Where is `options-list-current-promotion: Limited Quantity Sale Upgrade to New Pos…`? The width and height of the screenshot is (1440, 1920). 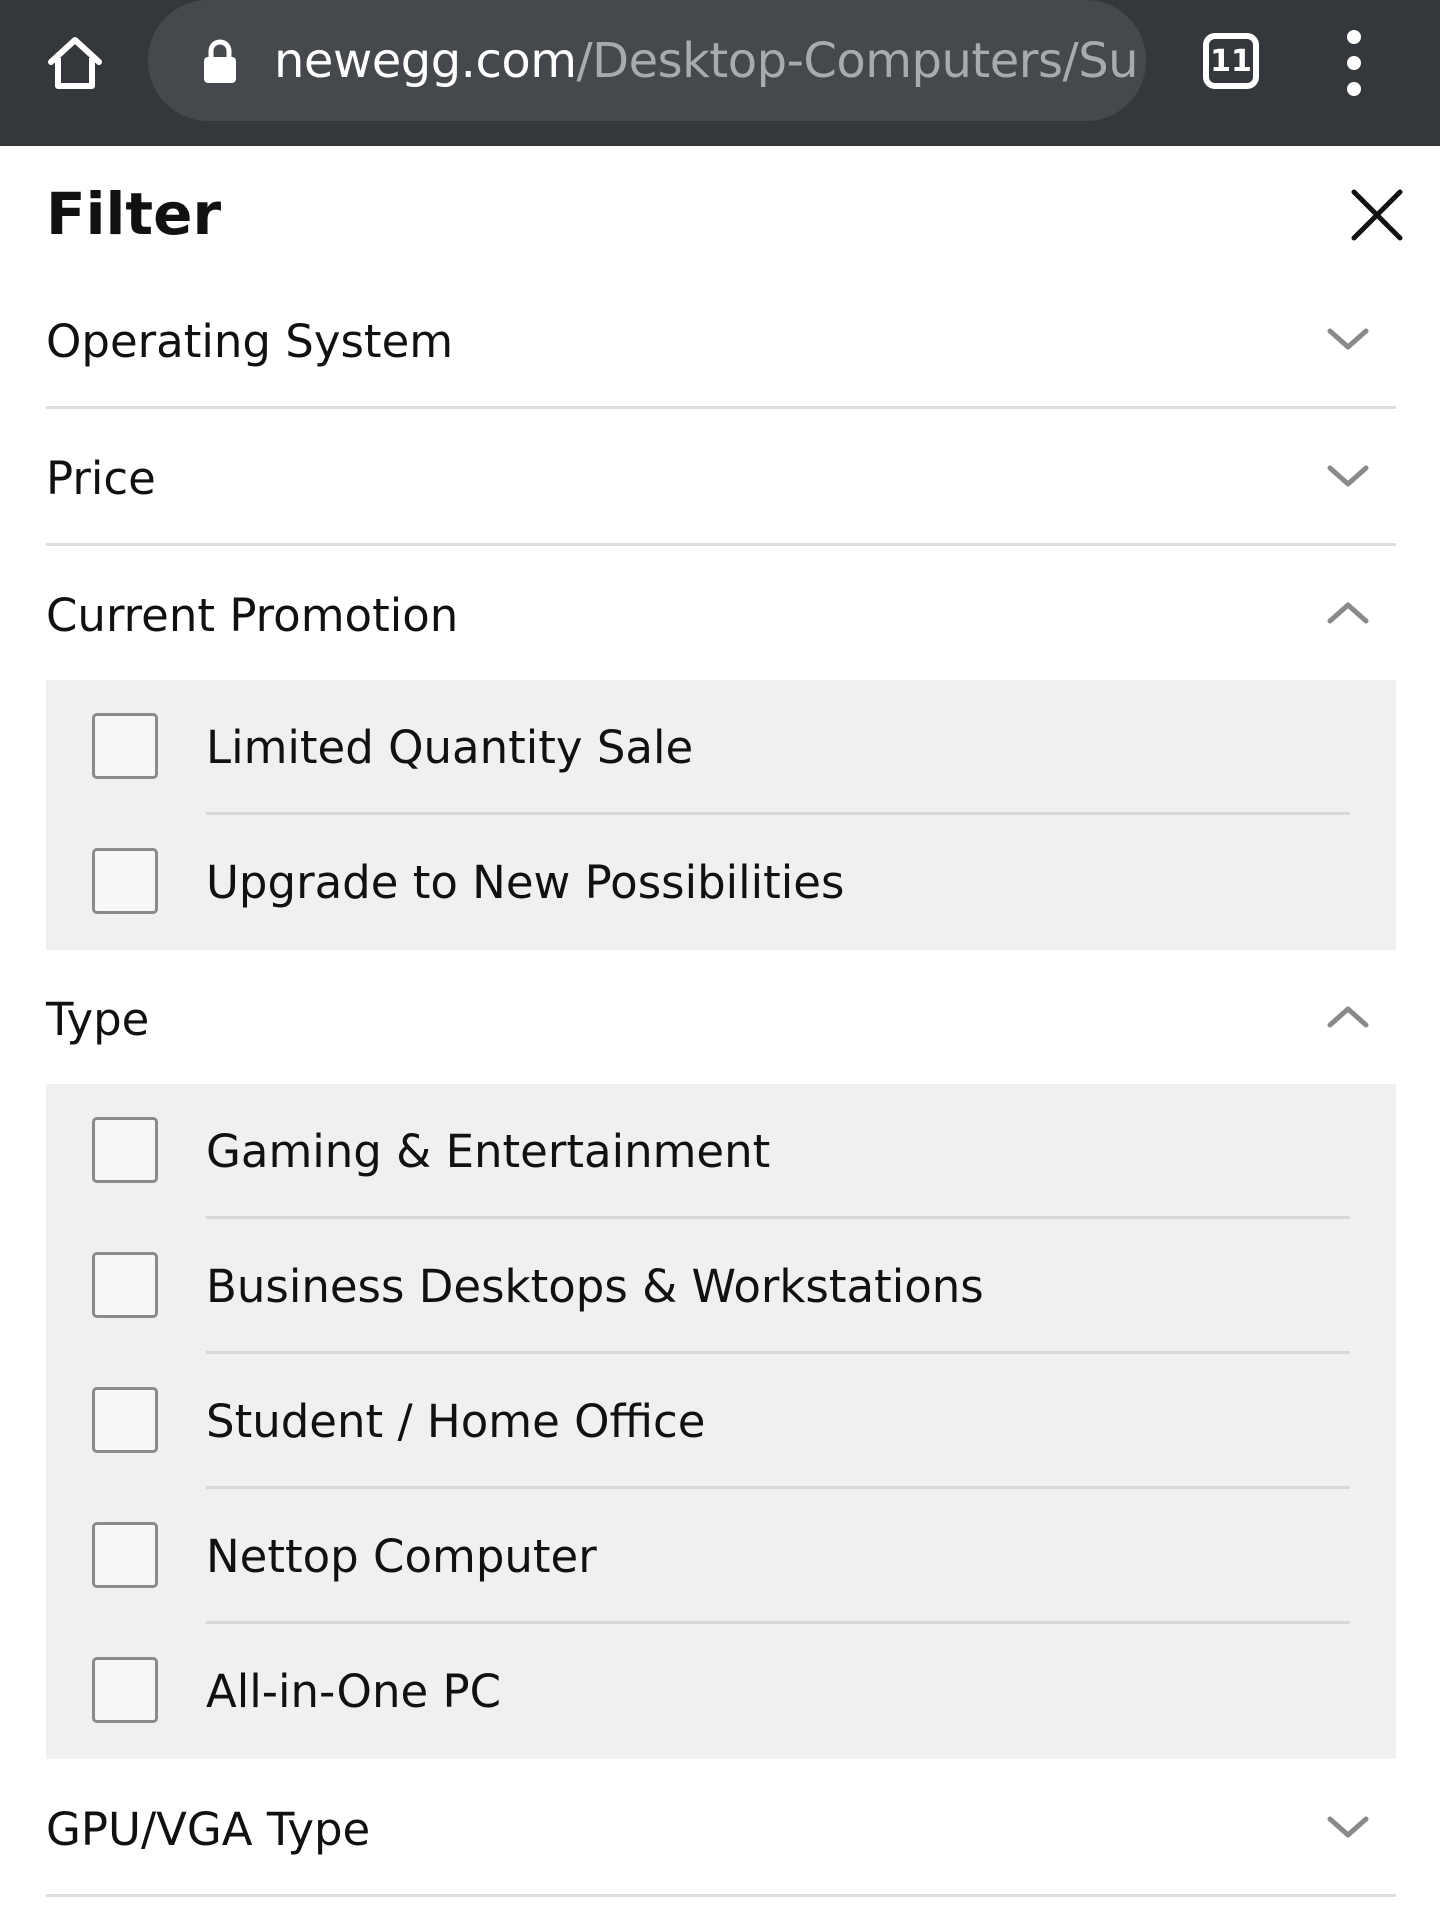
options-list-current-promotion: Limited Quantity Sale Upgrade to New Pos… is located at coordinates (721, 815).